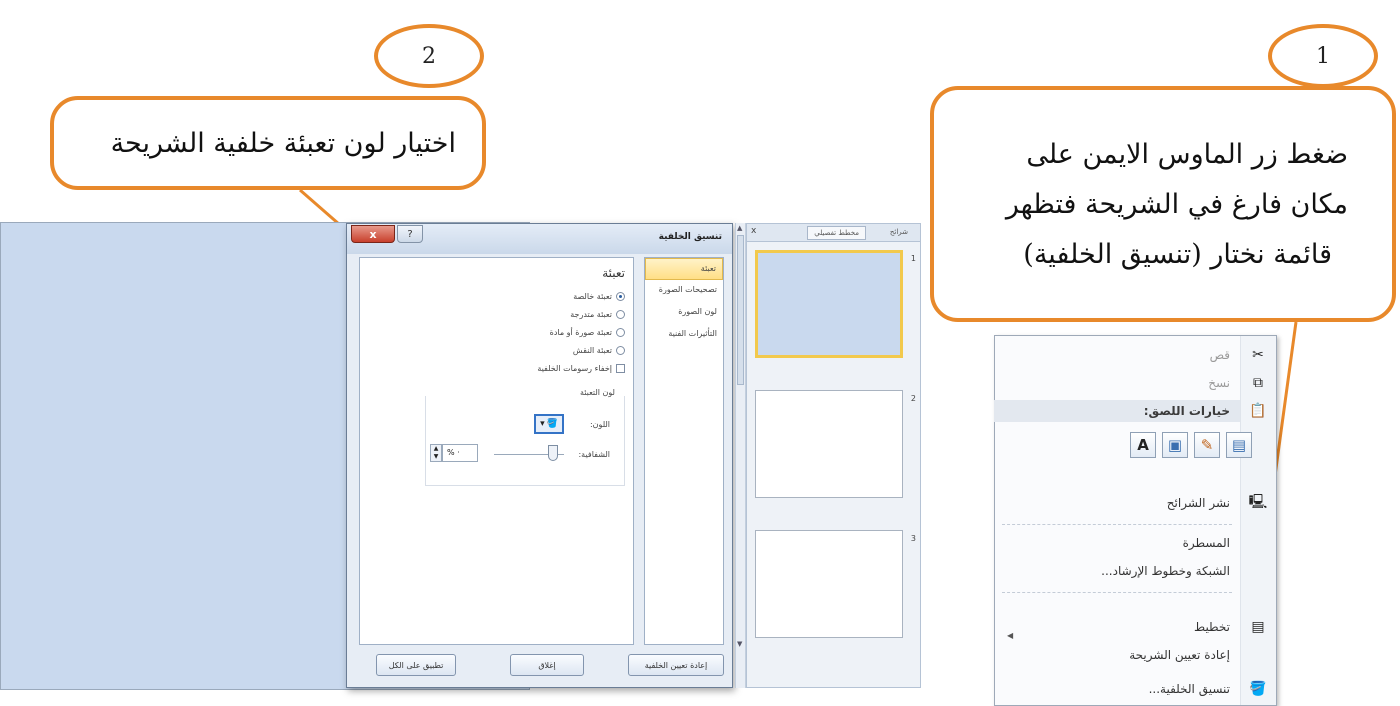  Describe the element at coordinates (1117, 627) in the screenshot. I see `menu-item-layout: تخطيط` at that location.